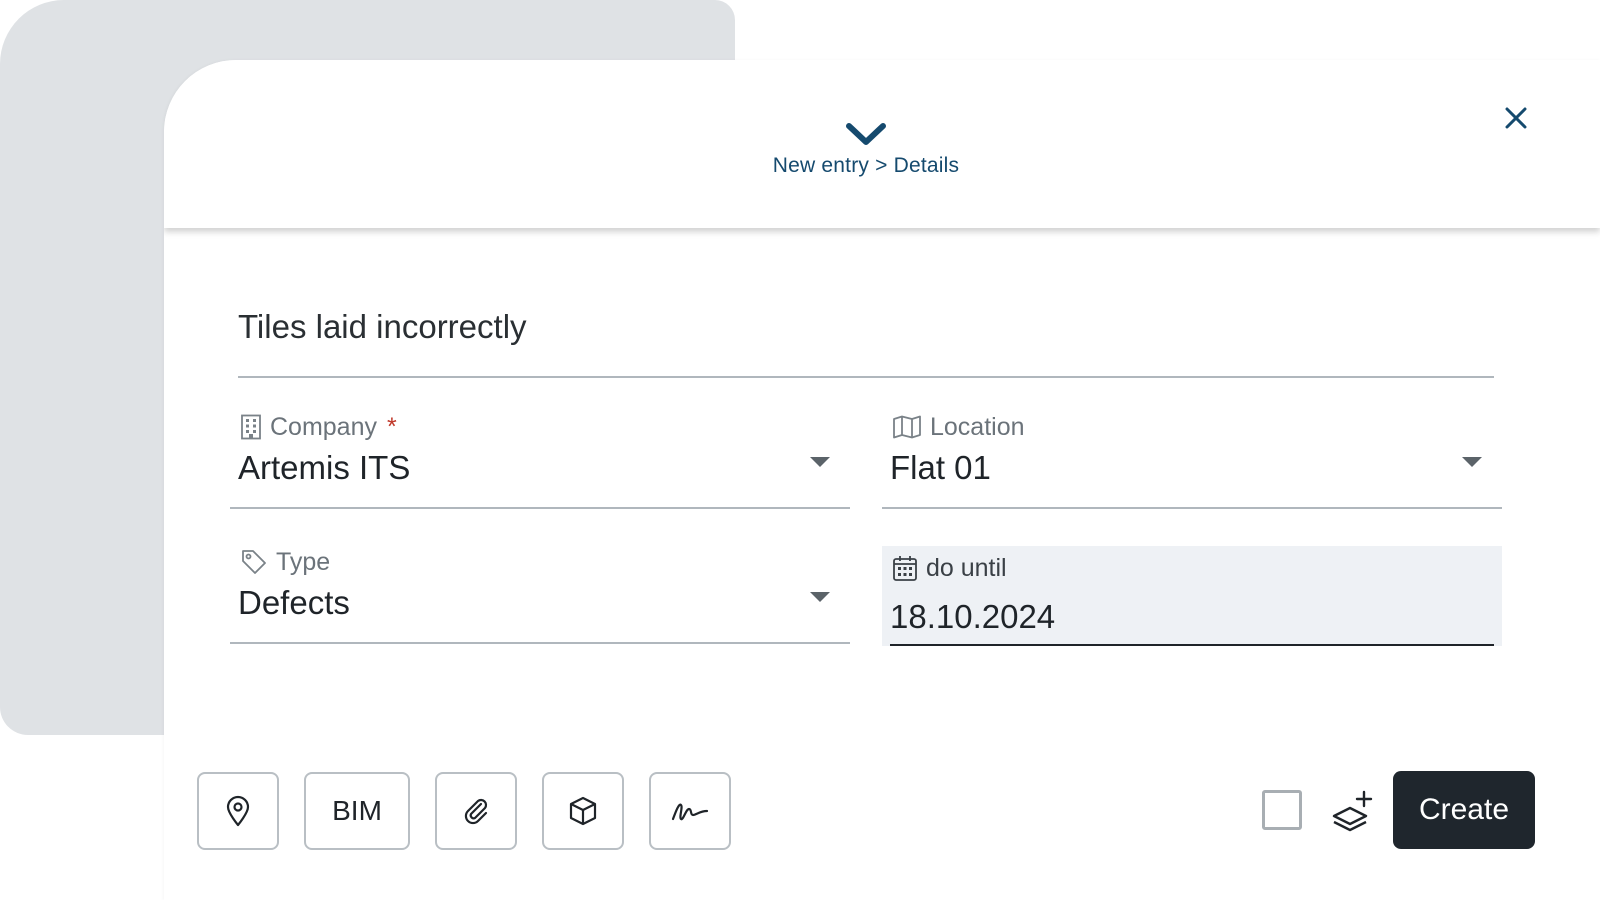 The height and width of the screenshot is (900, 1600). What do you see at coordinates (866, 134) in the screenshot?
I see `chevron-down-icon` at bounding box center [866, 134].